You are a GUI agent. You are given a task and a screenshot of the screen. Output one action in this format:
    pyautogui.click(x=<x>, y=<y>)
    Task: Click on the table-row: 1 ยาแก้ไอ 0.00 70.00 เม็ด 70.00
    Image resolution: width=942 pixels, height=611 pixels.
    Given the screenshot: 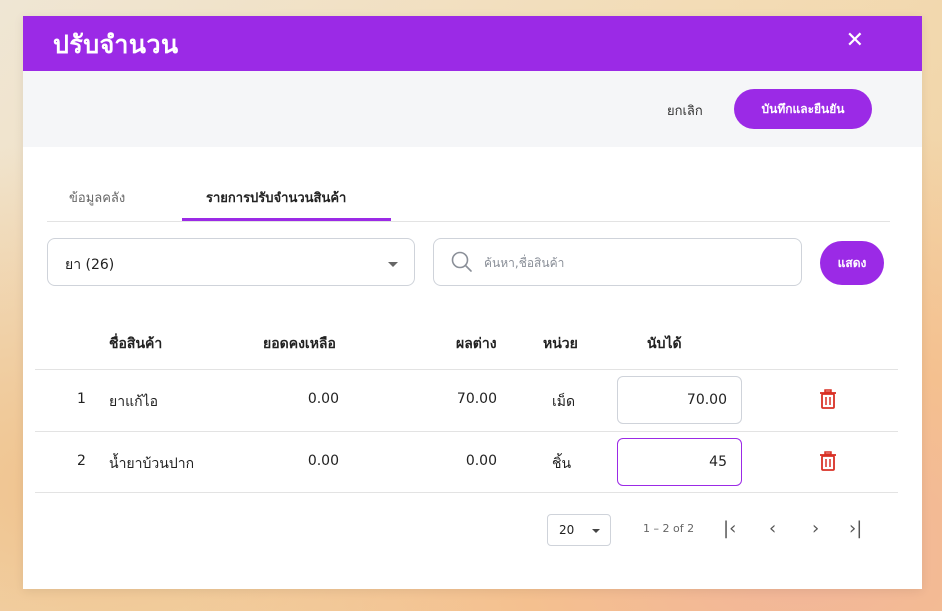 What is the action you would take?
    pyautogui.click(x=466, y=400)
    